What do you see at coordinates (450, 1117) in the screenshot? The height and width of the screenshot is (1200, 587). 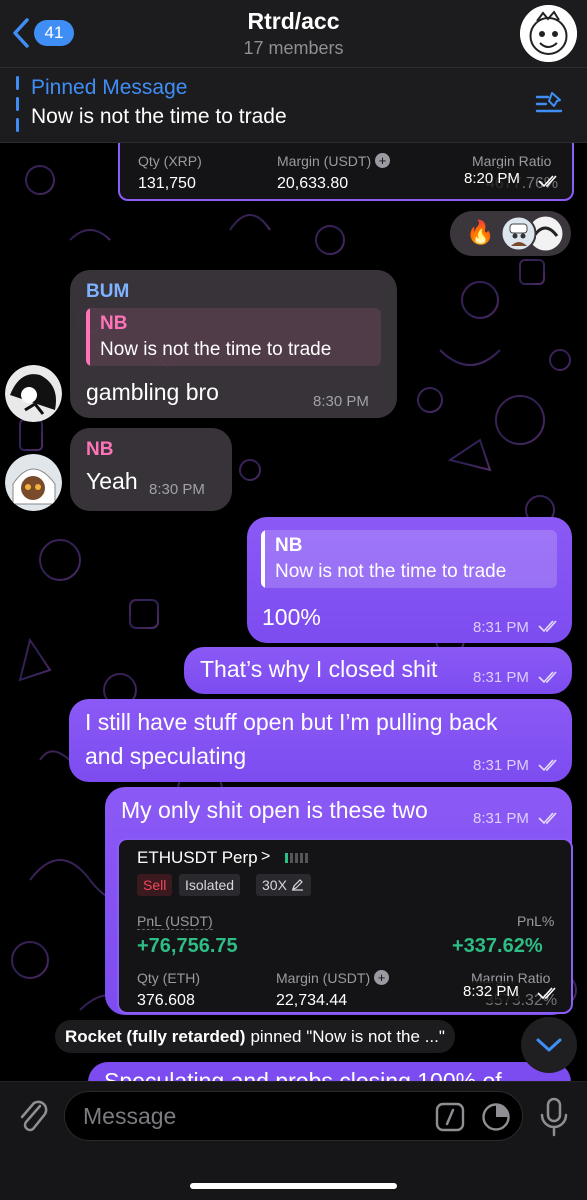 I see `command-icon` at bounding box center [450, 1117].